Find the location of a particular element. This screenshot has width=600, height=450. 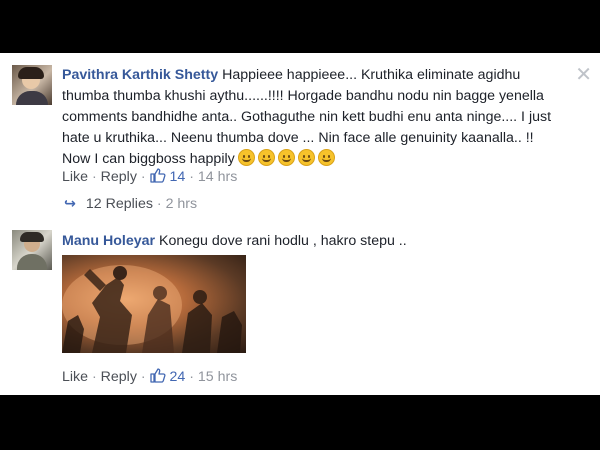

like-count: 24 is located at coordinates (178, 377).